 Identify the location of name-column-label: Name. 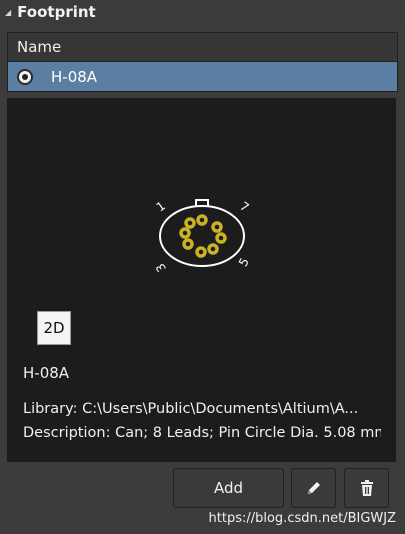
(39, 47).